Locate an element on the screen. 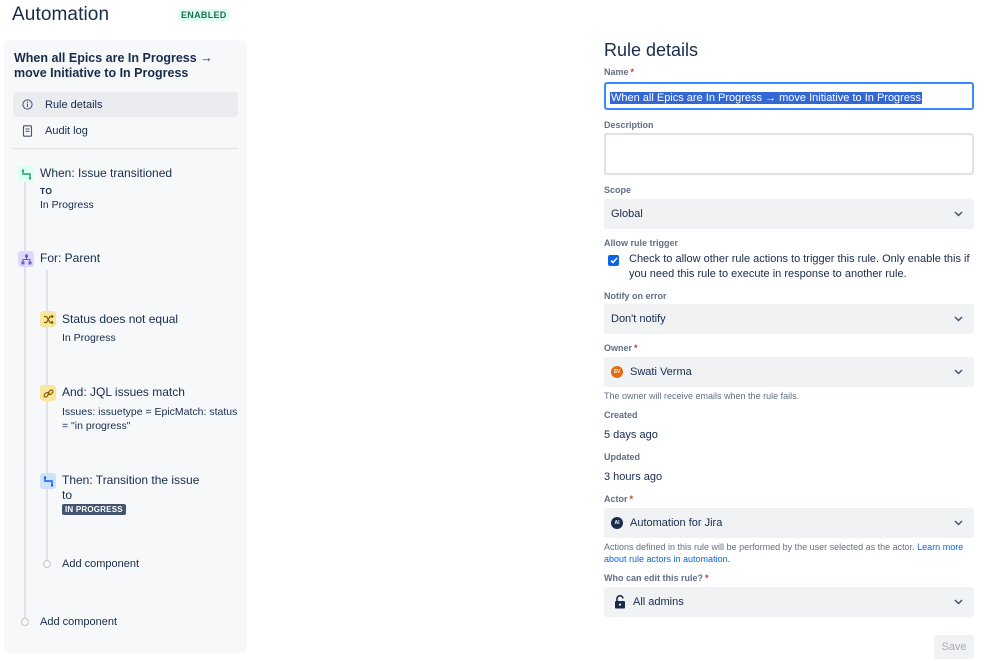 The width and height of the screenshot is (999, 661). avatar: SV is located at coordinates (617, 372).